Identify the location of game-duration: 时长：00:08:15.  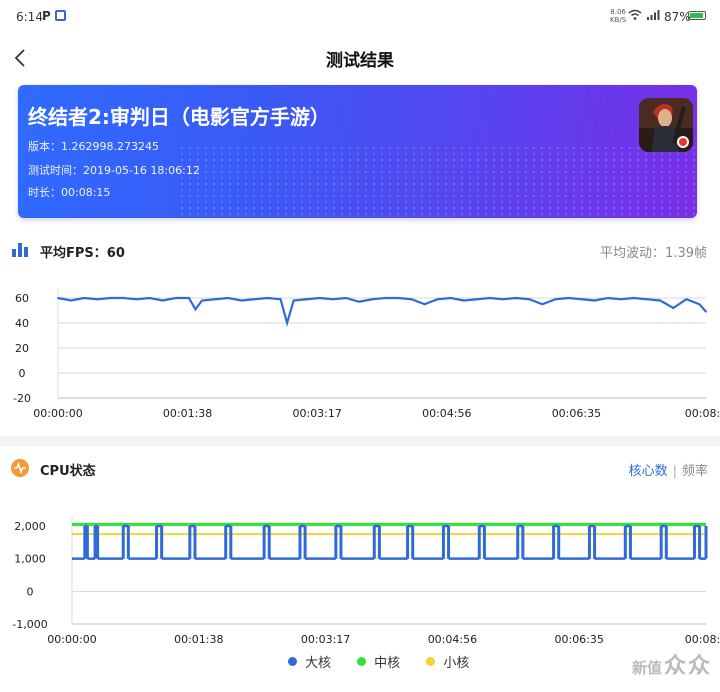
(69, 192).